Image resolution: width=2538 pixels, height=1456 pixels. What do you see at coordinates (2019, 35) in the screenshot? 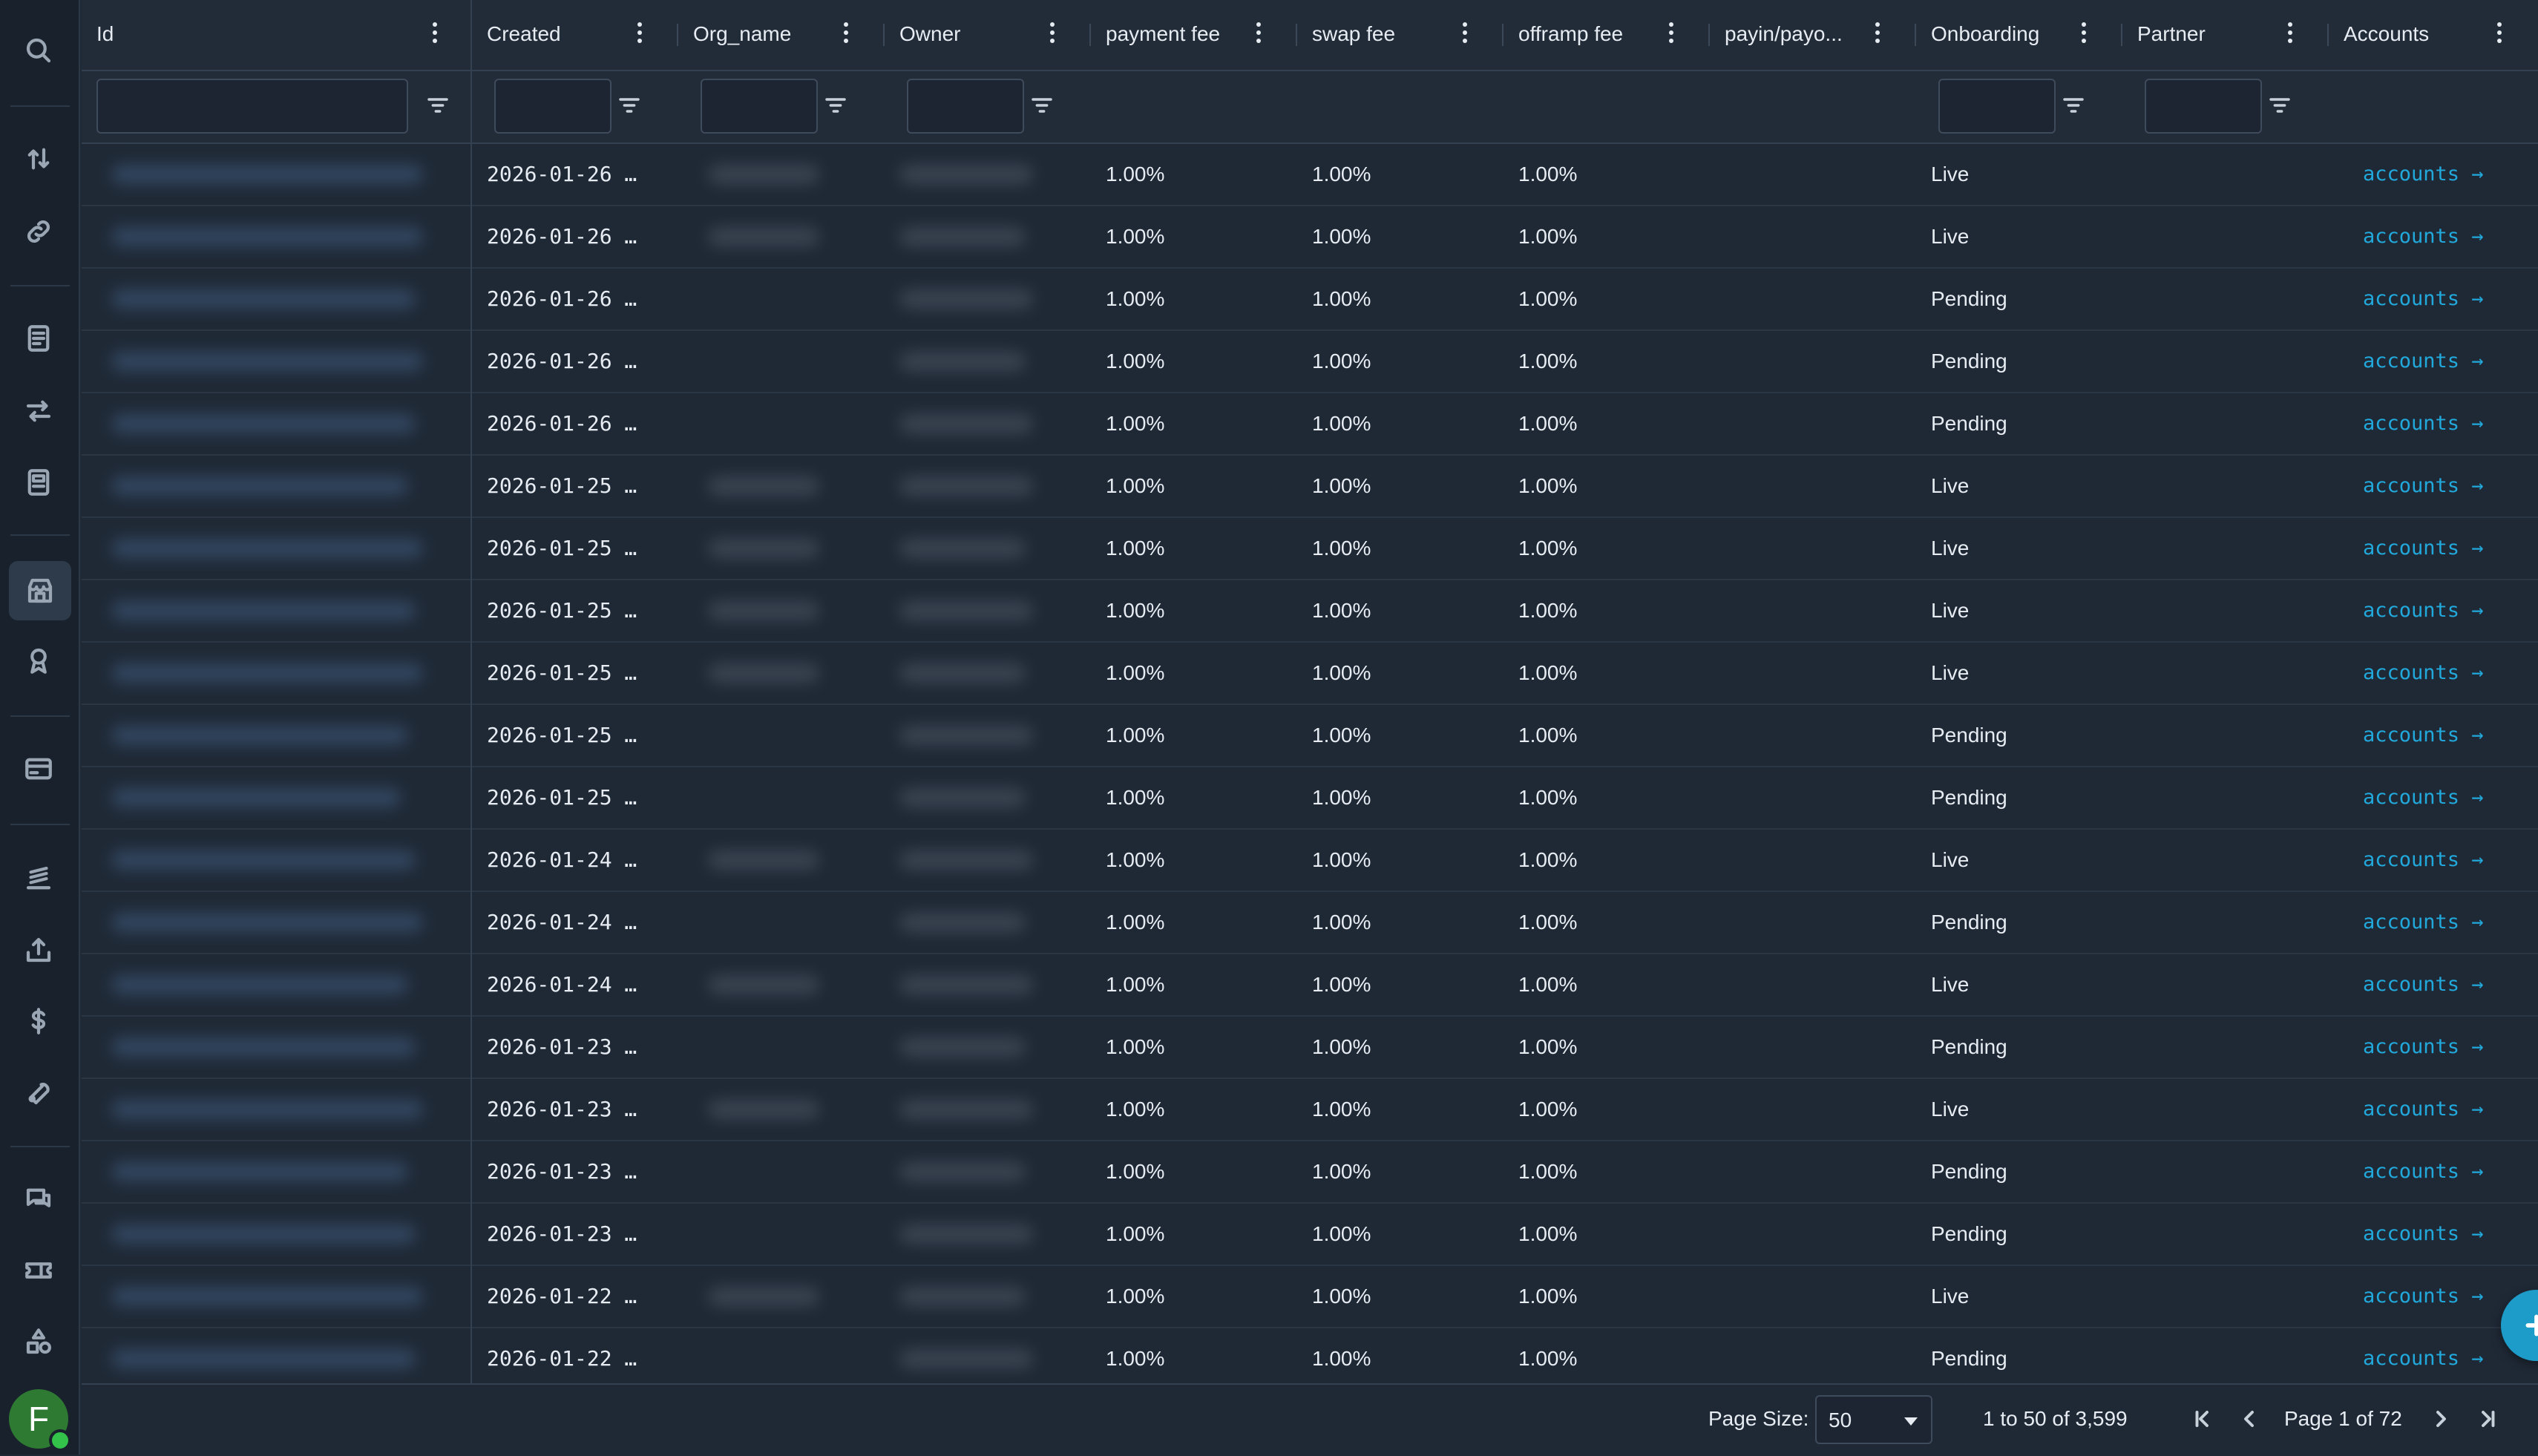
I see `column-header-onboarding: Onboarding` at bounding box center [2019, 35].